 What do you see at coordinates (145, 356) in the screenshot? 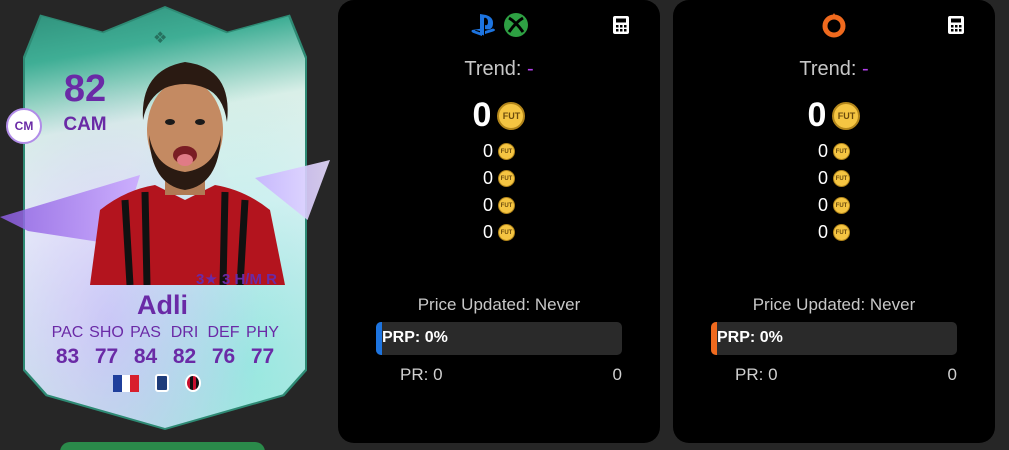
I see `stat-value-pas: 84` at bounding box center [145, 356].